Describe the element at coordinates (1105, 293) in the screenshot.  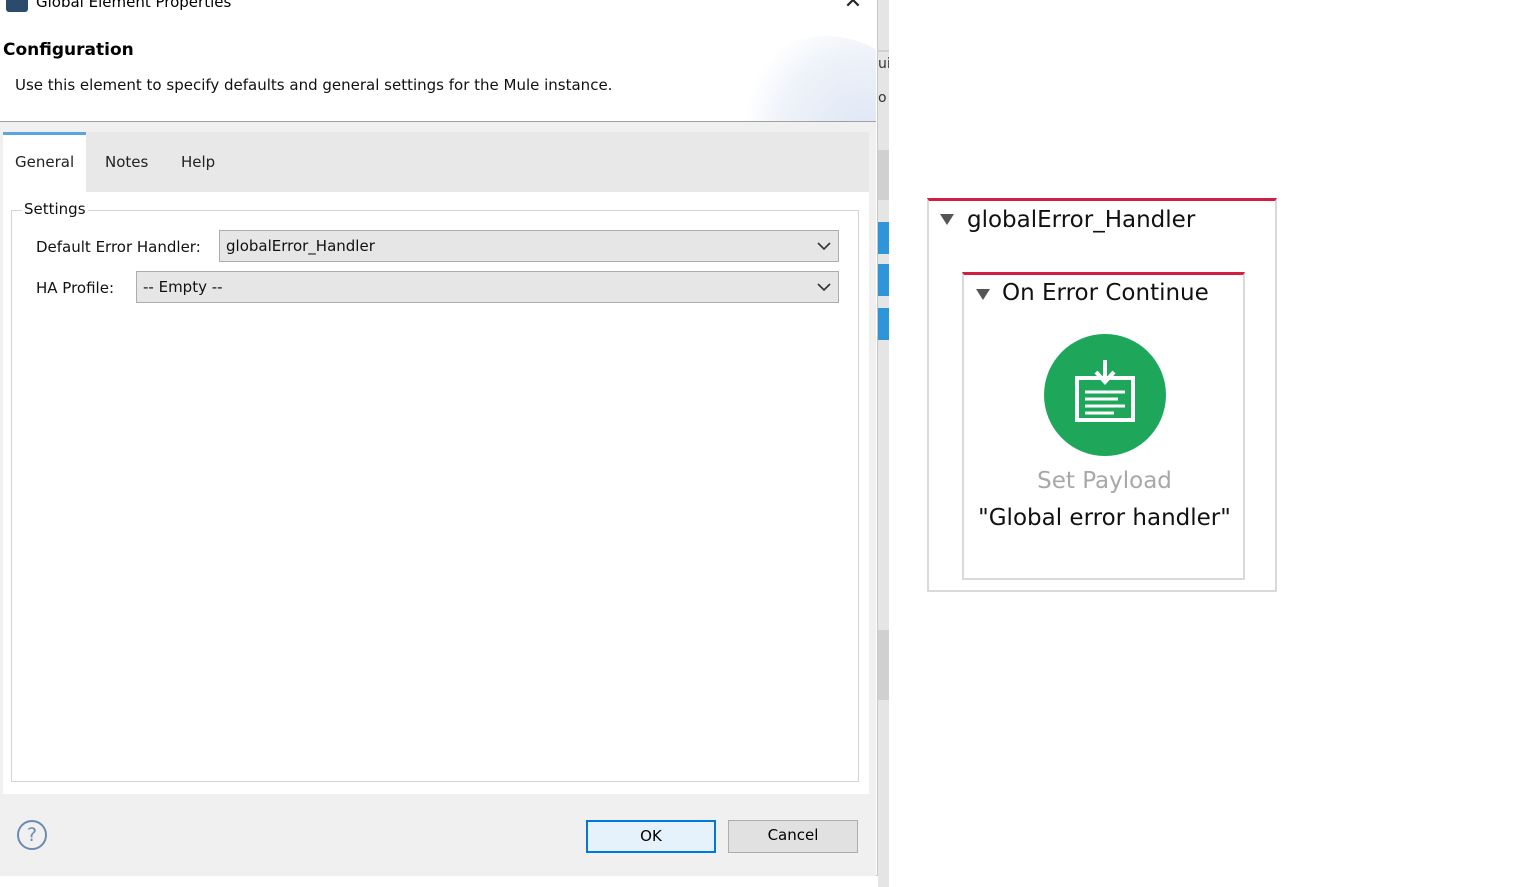
I see `scope-name: On Error Continue` at that location.